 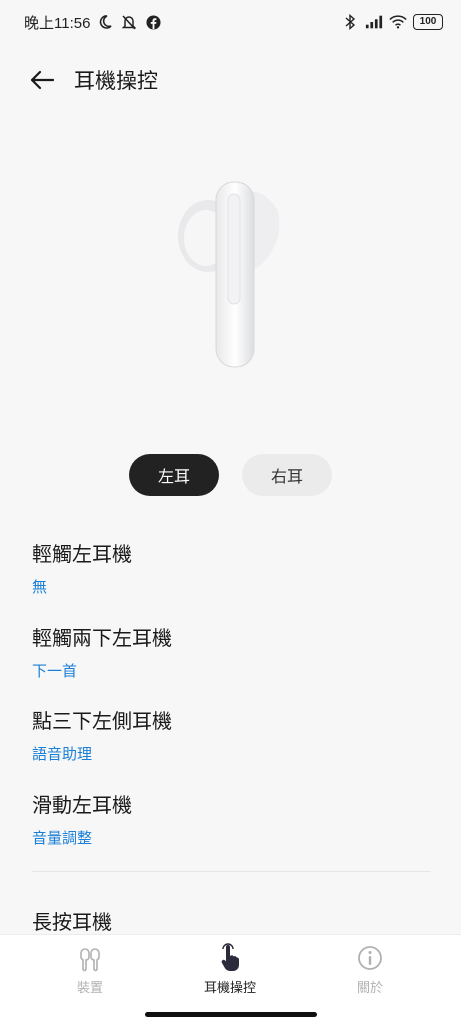 What do you see at coordinates (230, 475) in the screenshot?
I see `ear-side-toggle: 左耳 右耳` at bounding box center [230, 475].